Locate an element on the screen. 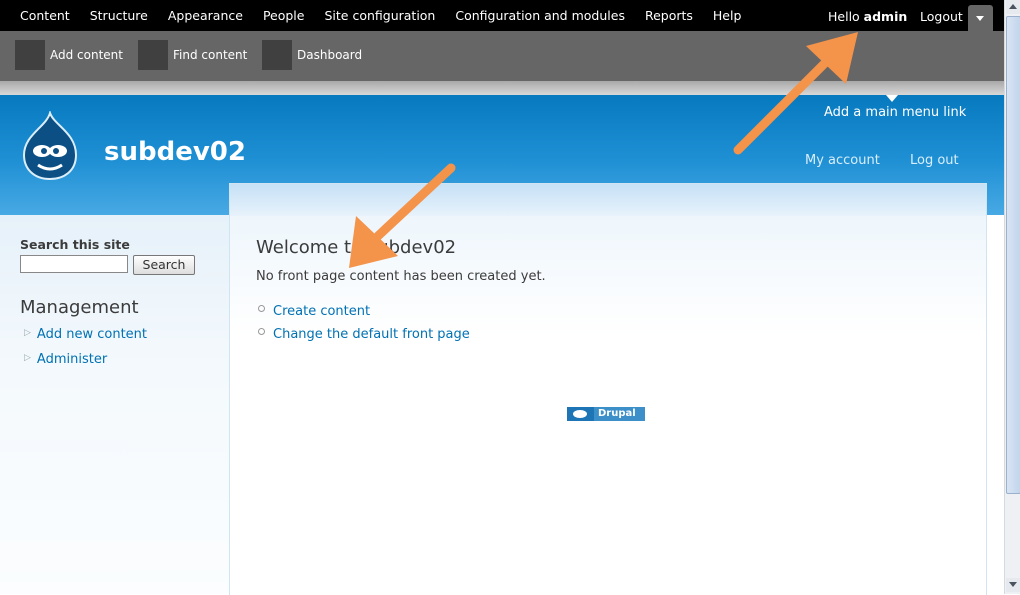 Image resolution: width=1020 pixels, height=595 pixels. shortcut-find-content: Find content is located at coordinates (192, 55).